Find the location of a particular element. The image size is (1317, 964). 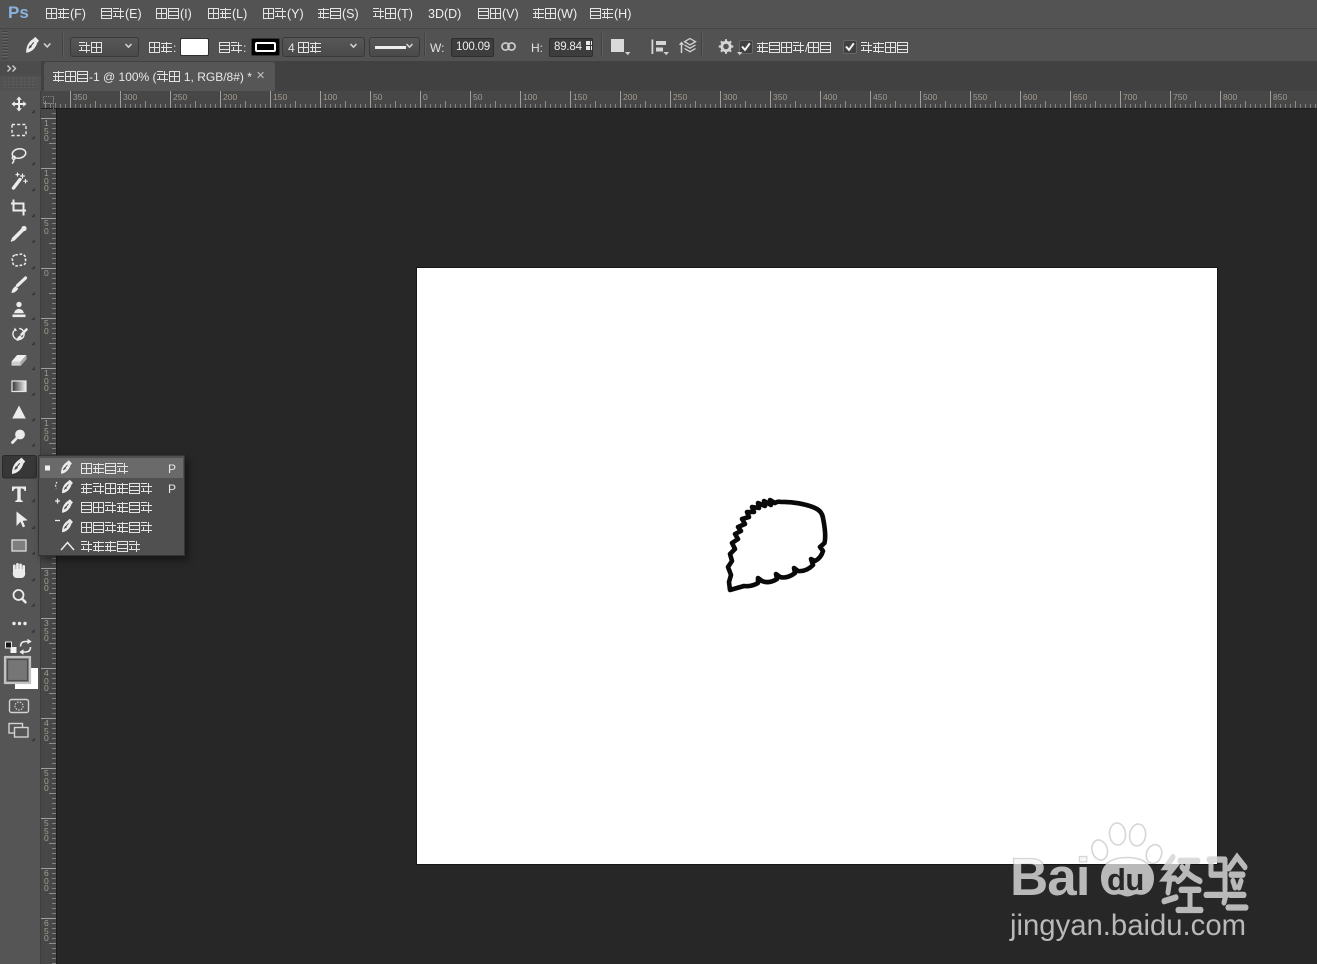

svg-text: du is located at coordinates (1125, 879).